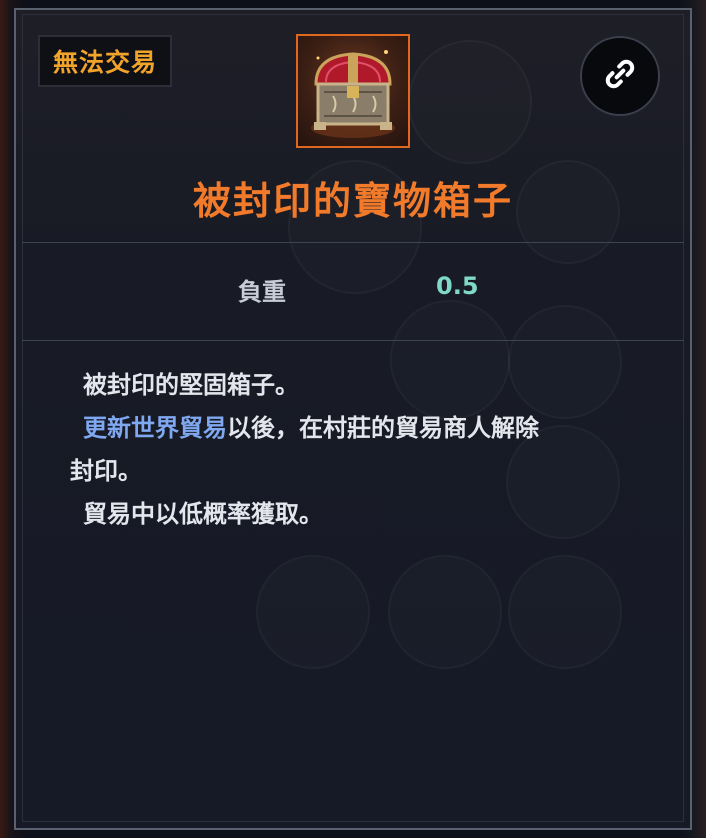 The width and height of the screenshot is (706, 838). I want to click on treasure-chest-icon, so click(353, 91).